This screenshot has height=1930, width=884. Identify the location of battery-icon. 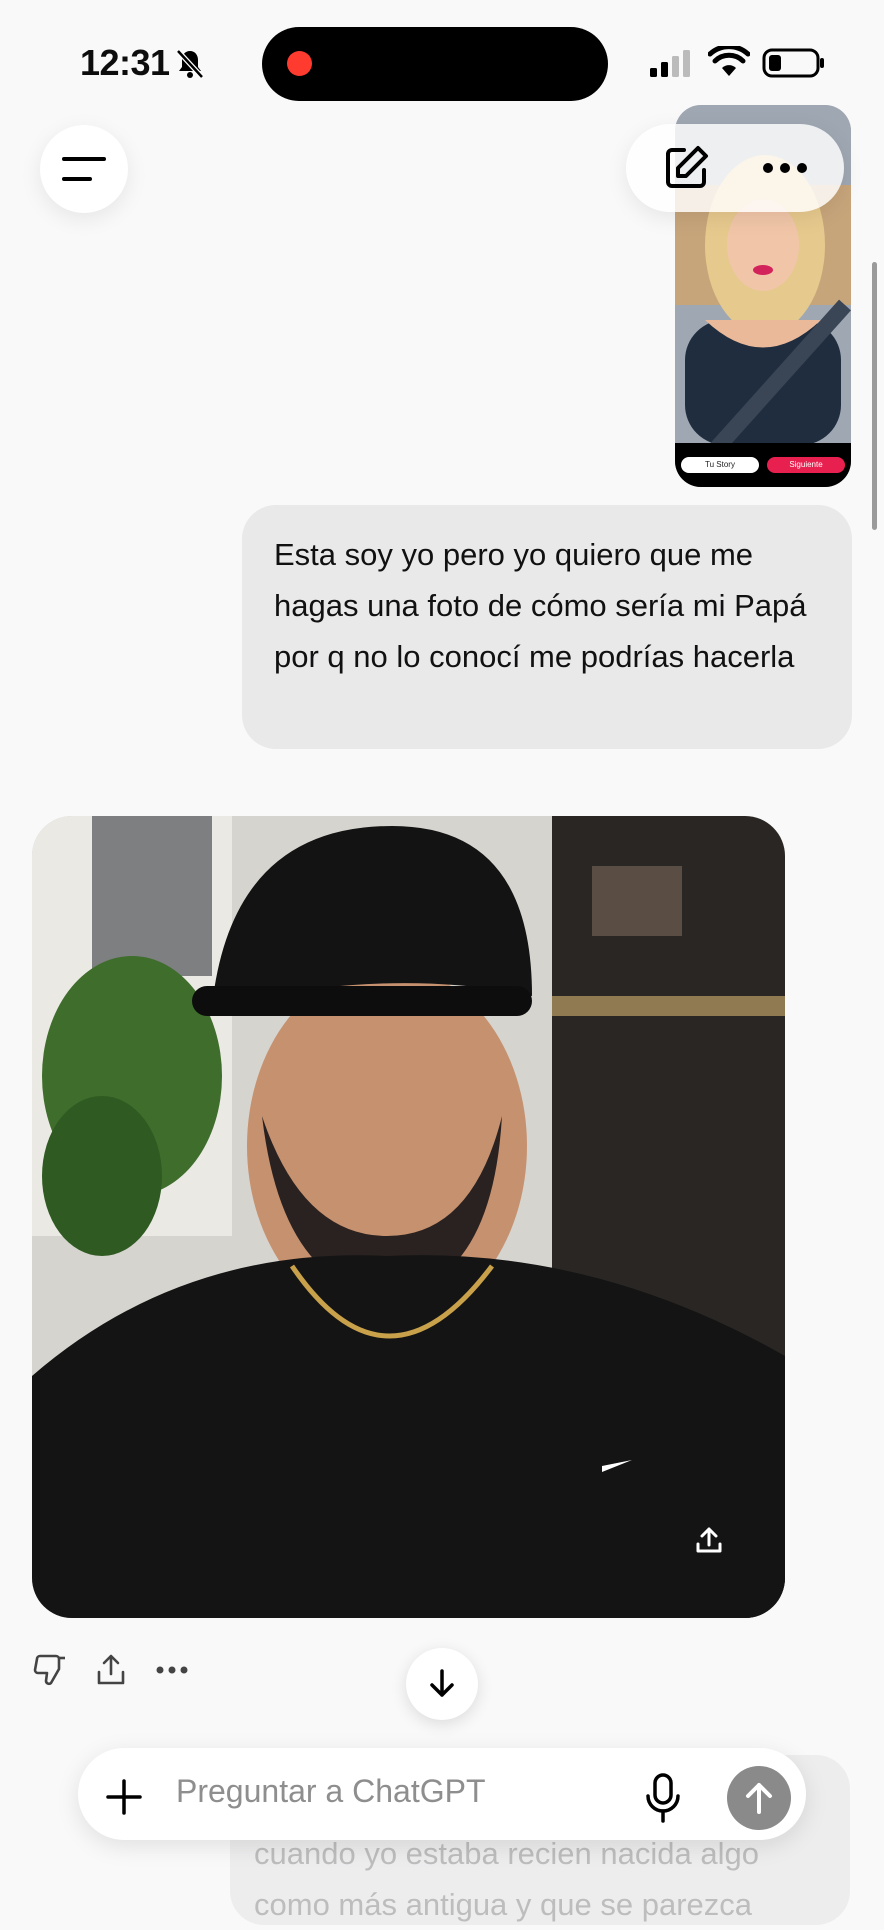
(793, 63).